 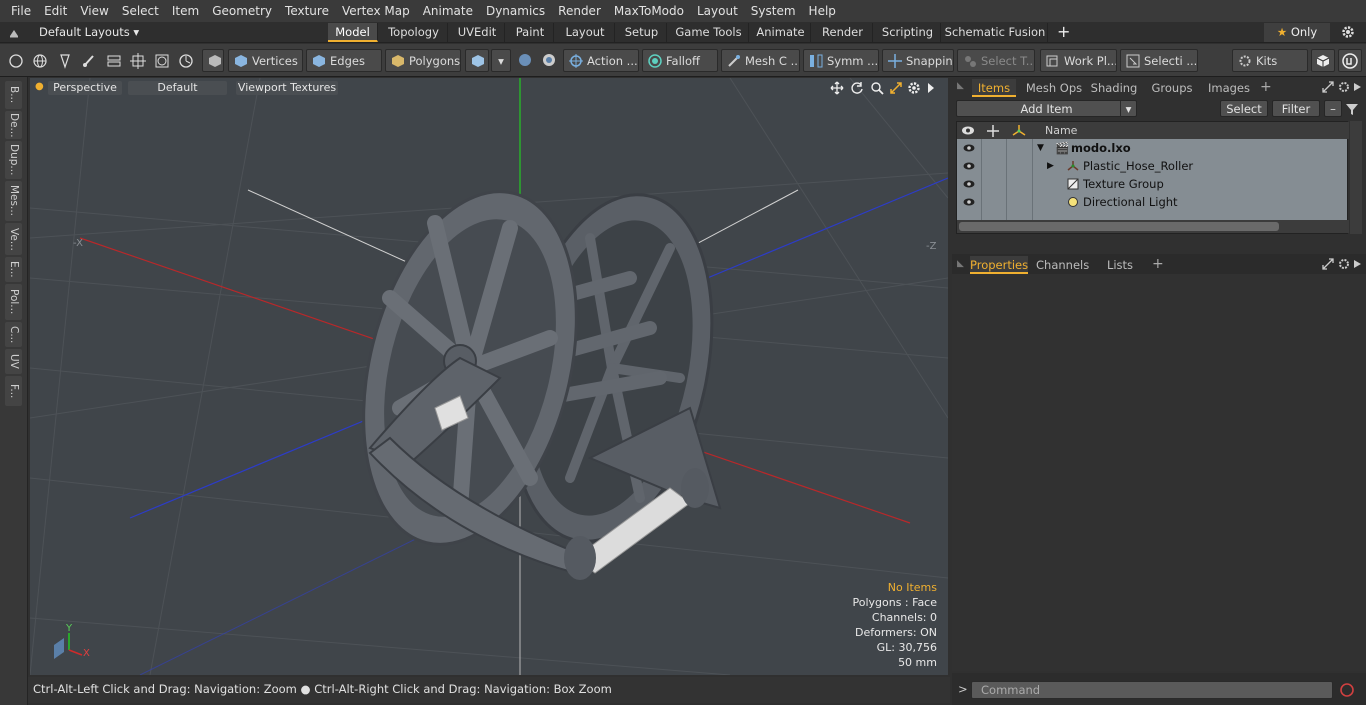 I want to click on select-circle-icon, so click(x=16, y=61).